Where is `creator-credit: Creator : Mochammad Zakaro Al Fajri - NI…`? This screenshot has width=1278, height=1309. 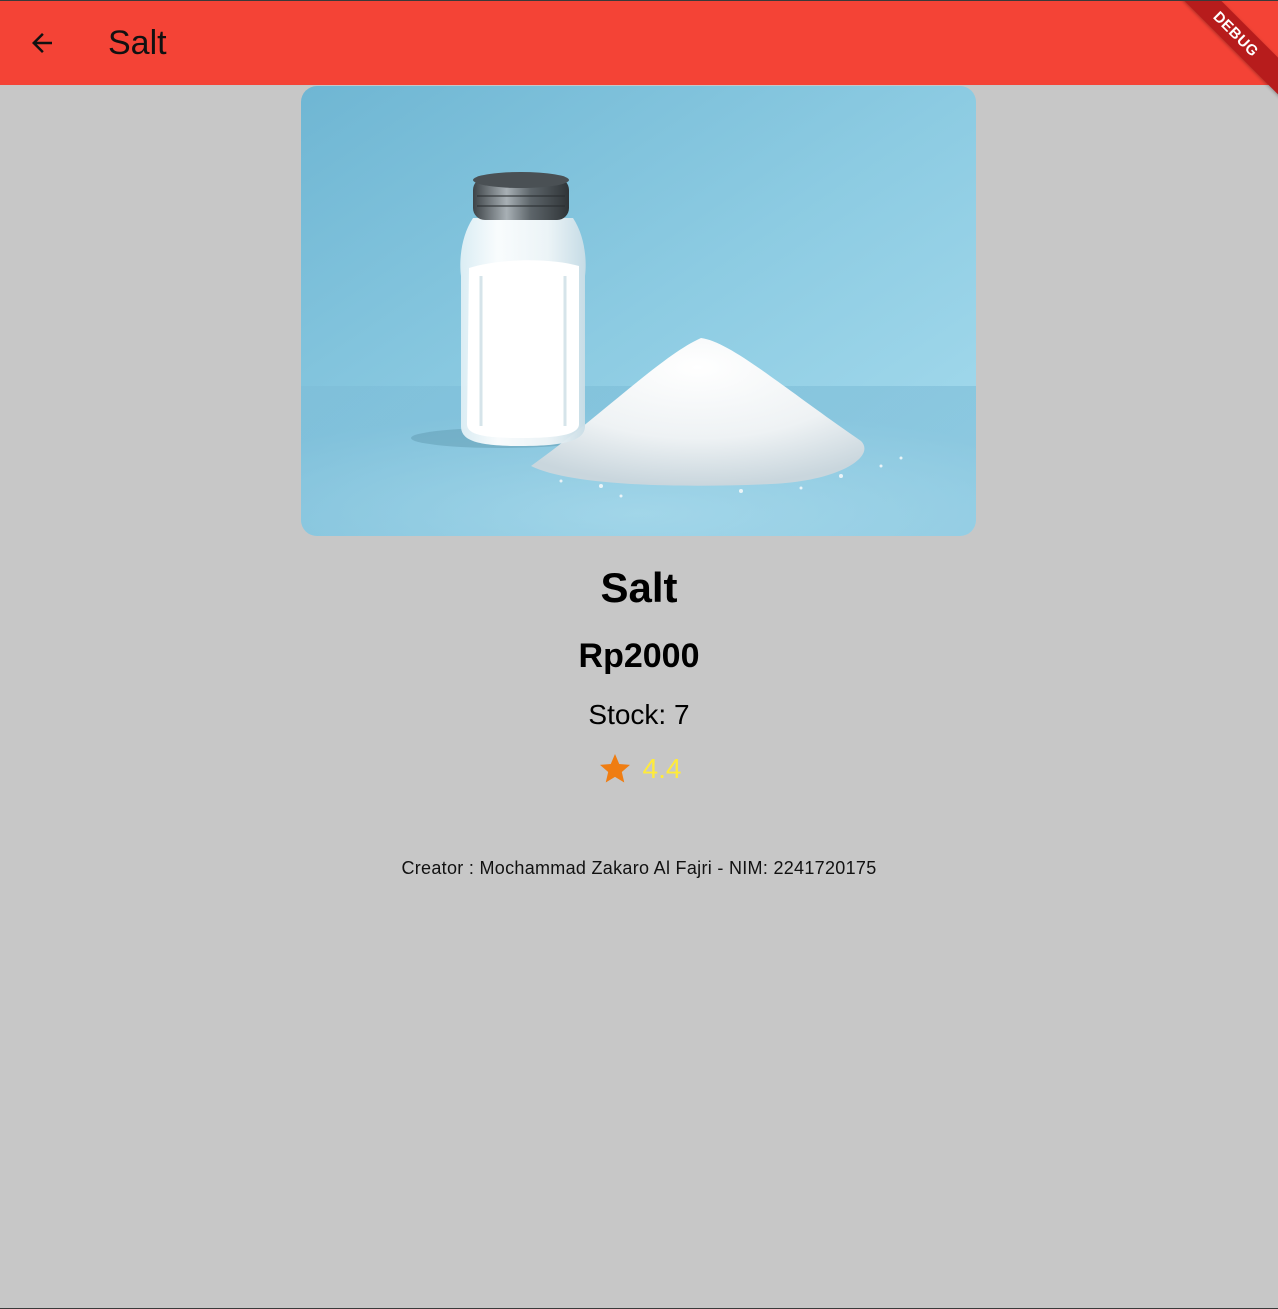 creator-credit: Creator : Mochammad Zakaro Al Fajri - NI… is located at coordinates (639, 868).